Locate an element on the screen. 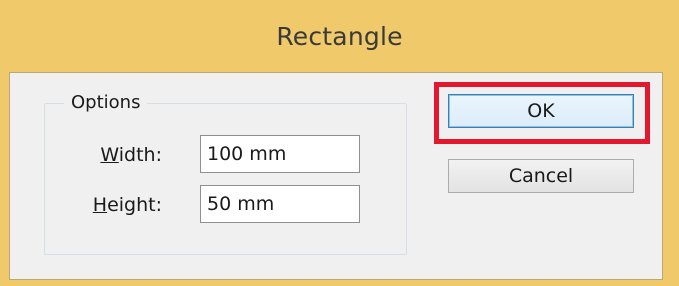 The height and width of the screenshot is (286, 679). ok-button: OK is located at coordinates (541, 111).